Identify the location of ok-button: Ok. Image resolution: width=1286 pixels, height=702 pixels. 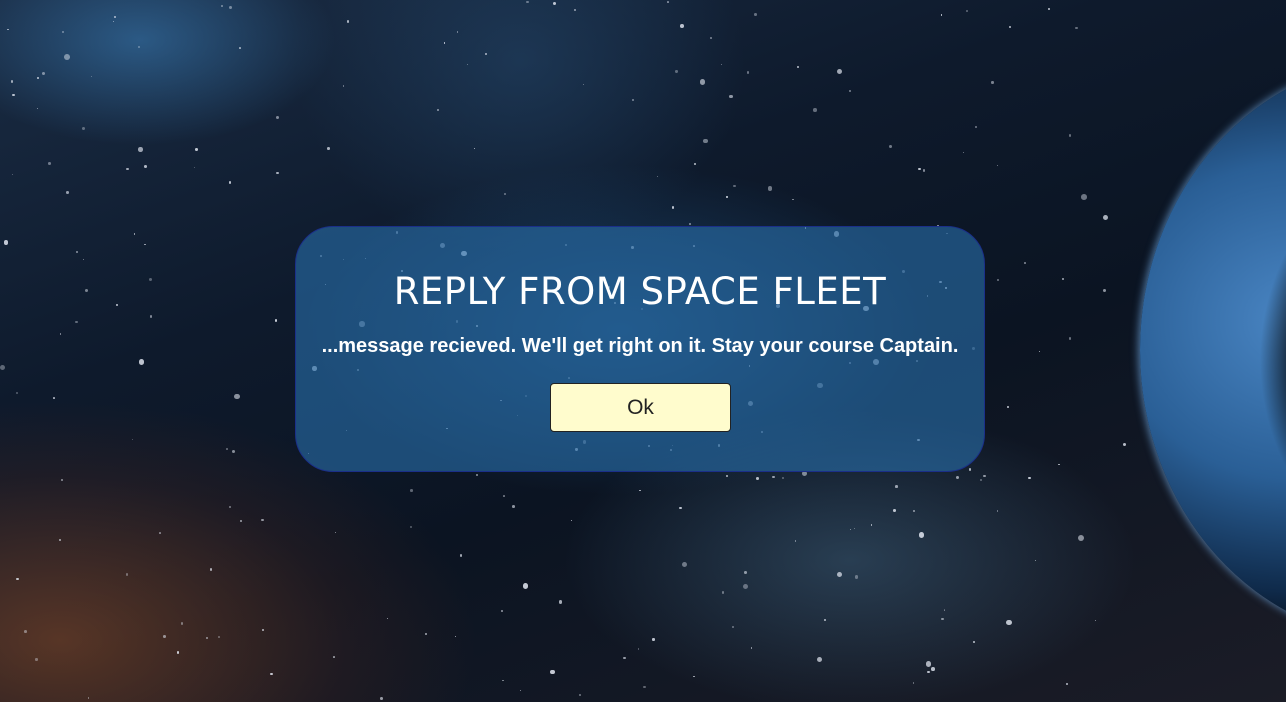
(640, 407).